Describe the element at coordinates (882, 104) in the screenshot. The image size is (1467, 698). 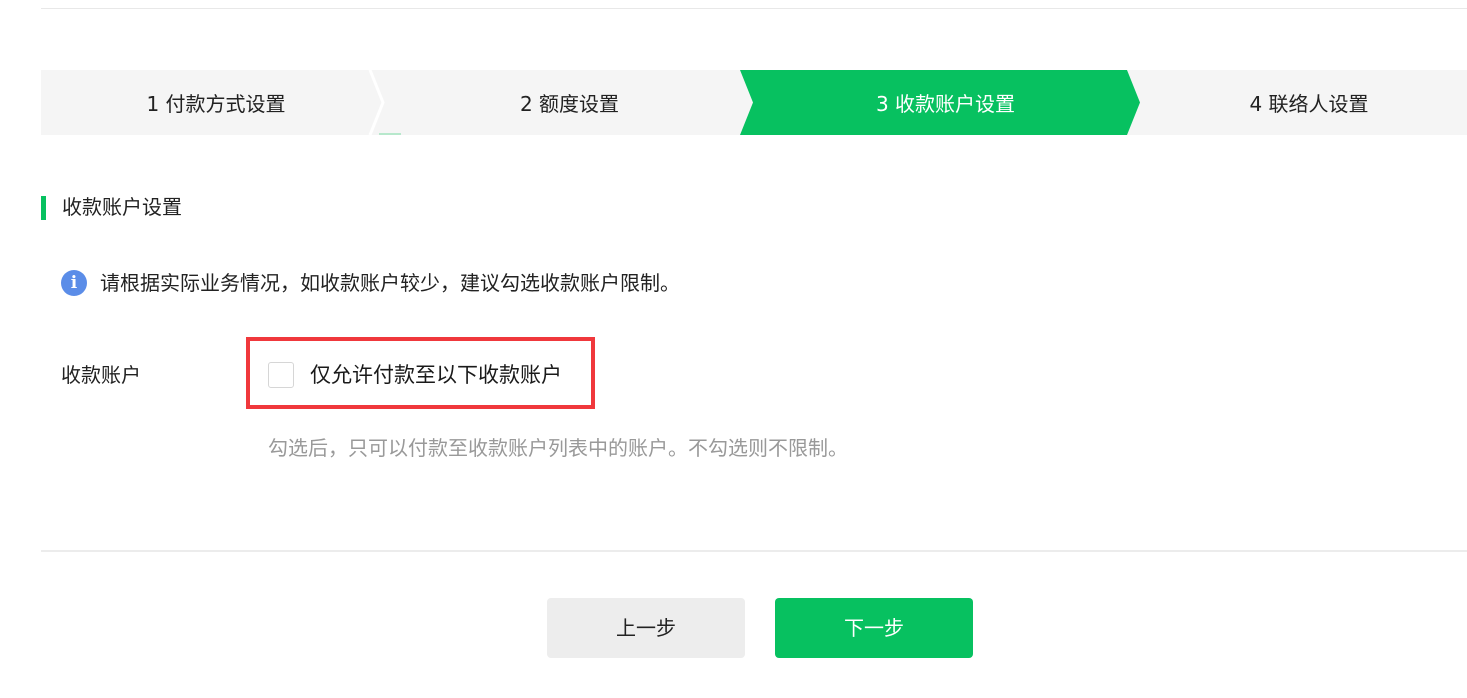
I see `step-3-number: 3` at that location.